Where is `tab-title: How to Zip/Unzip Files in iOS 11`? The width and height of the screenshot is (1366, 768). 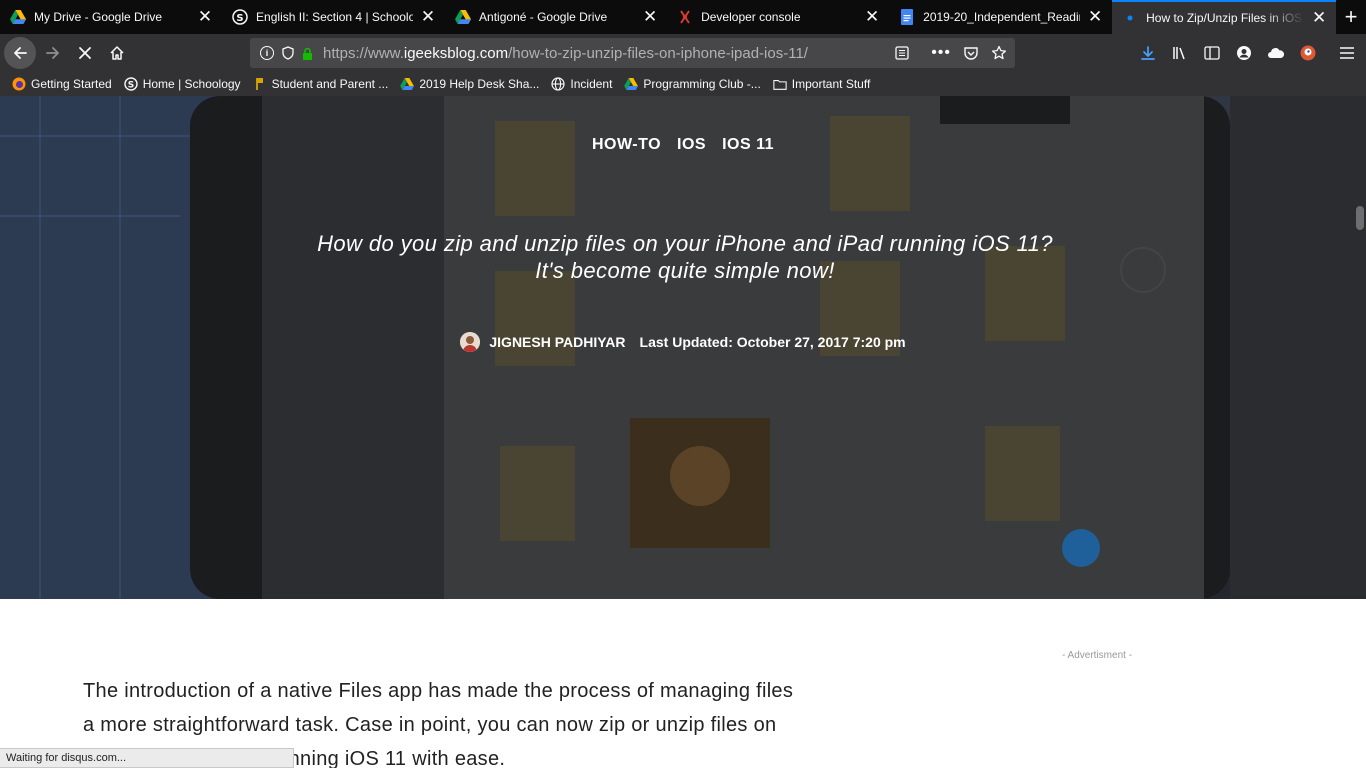 tab-title: How to Zip/Unzip Files in iOS 11 is located at coordinates (1225, 18).